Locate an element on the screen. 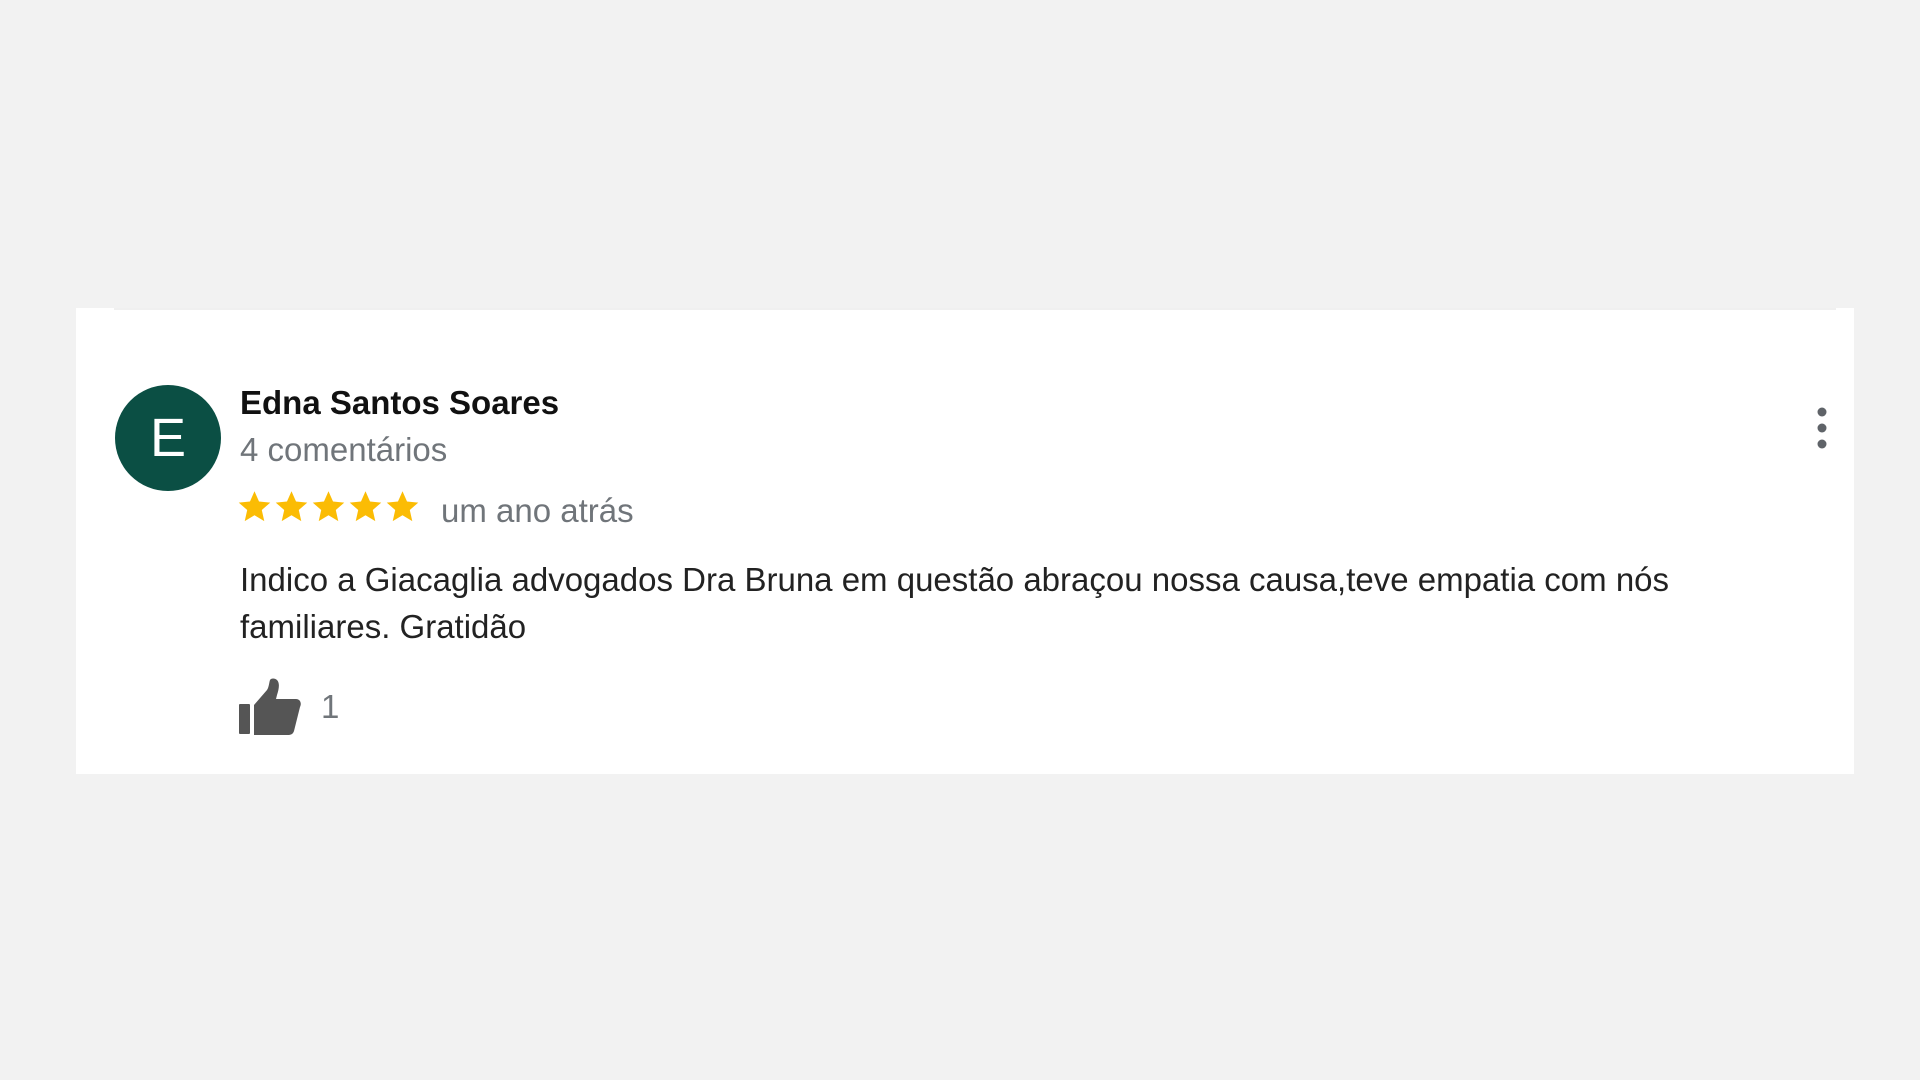  star-rating is located at coordinates (328, 506).